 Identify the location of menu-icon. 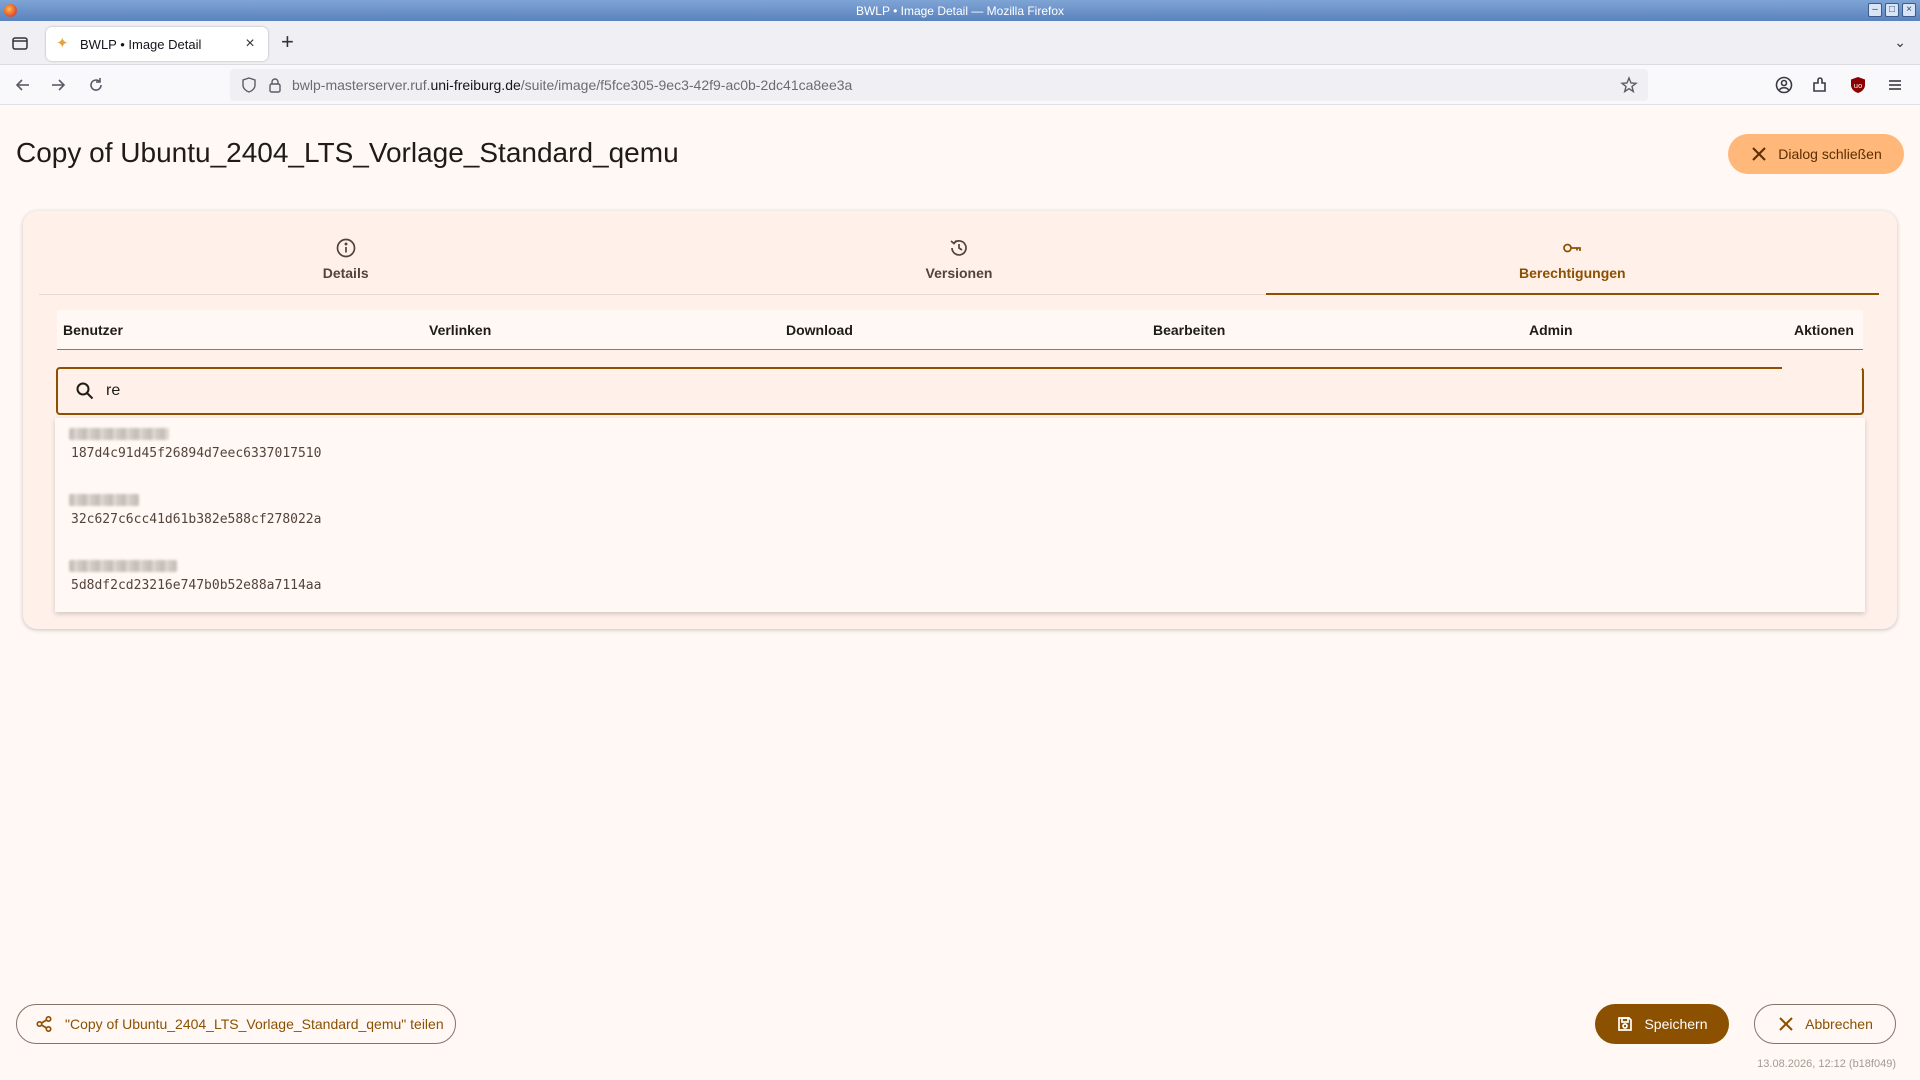
(1895, 85).